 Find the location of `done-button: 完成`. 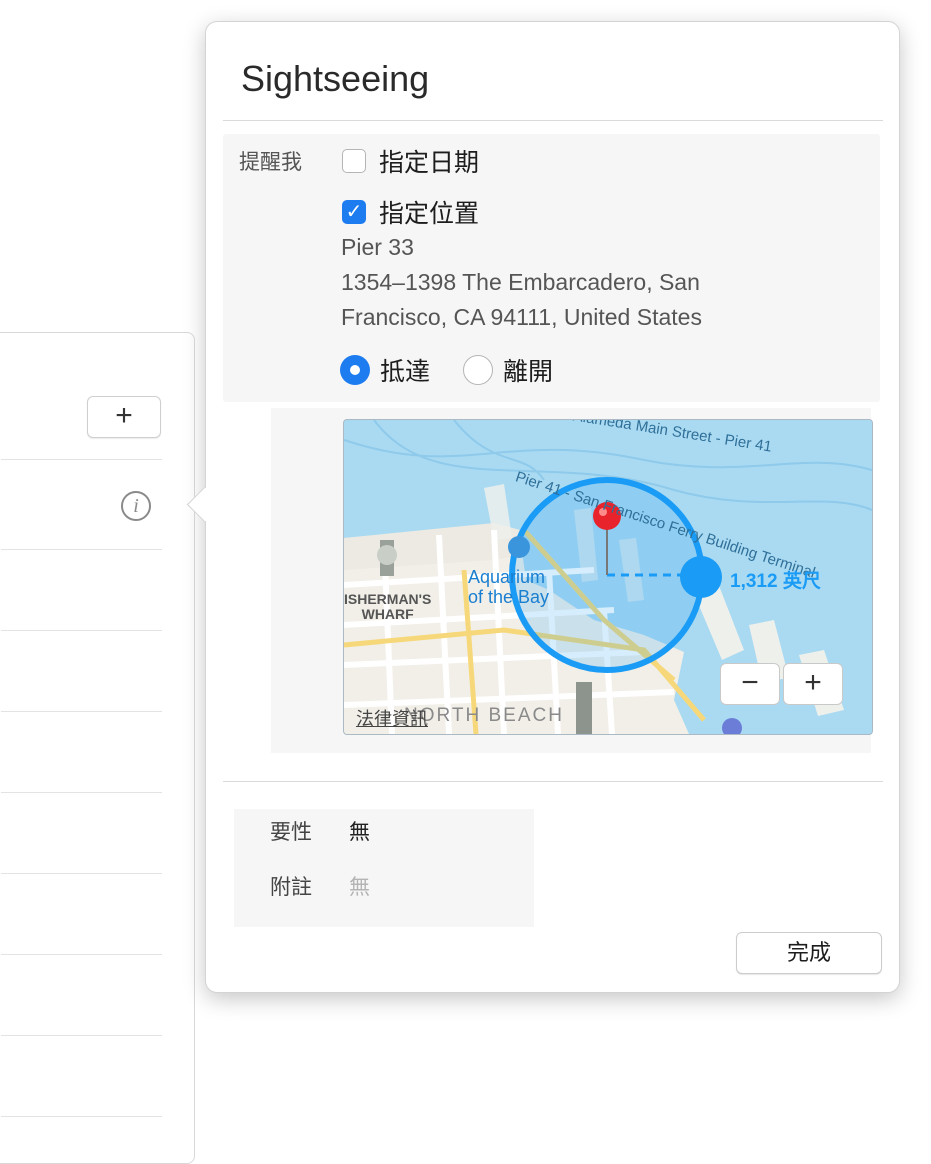

done-button: 完成 is located at coordinates (809, 953).